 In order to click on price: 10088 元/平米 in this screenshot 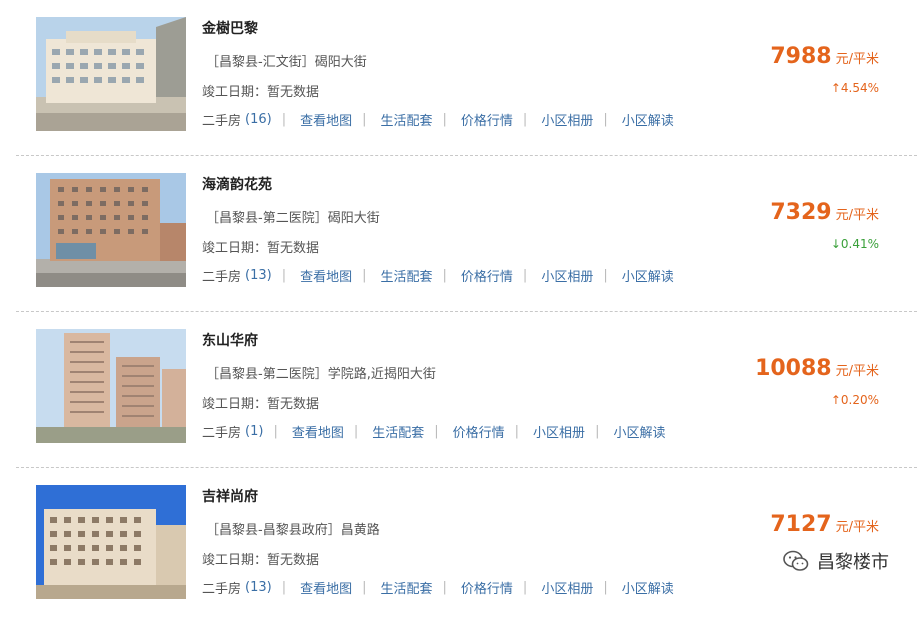, I will do `click(817, 368)`.